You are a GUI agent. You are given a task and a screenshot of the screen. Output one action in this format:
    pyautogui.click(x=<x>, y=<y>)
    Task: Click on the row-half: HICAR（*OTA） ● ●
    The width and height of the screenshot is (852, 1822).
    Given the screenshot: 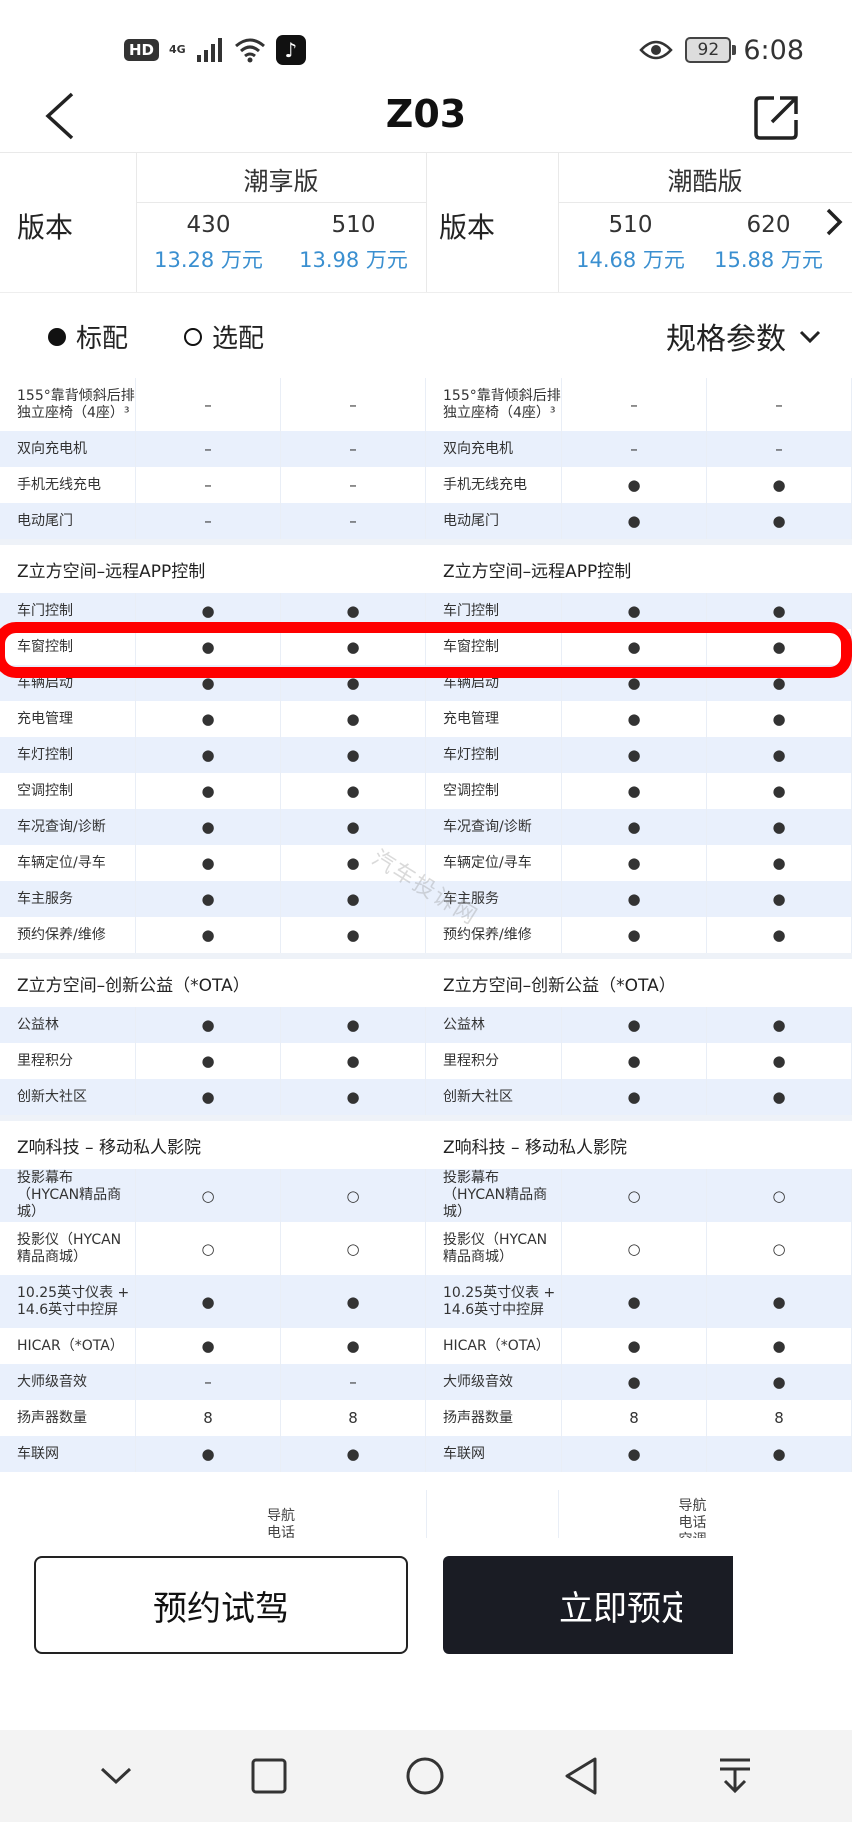 What is the action you would take?
    pyautogui.click(x=213, y=1346)
    